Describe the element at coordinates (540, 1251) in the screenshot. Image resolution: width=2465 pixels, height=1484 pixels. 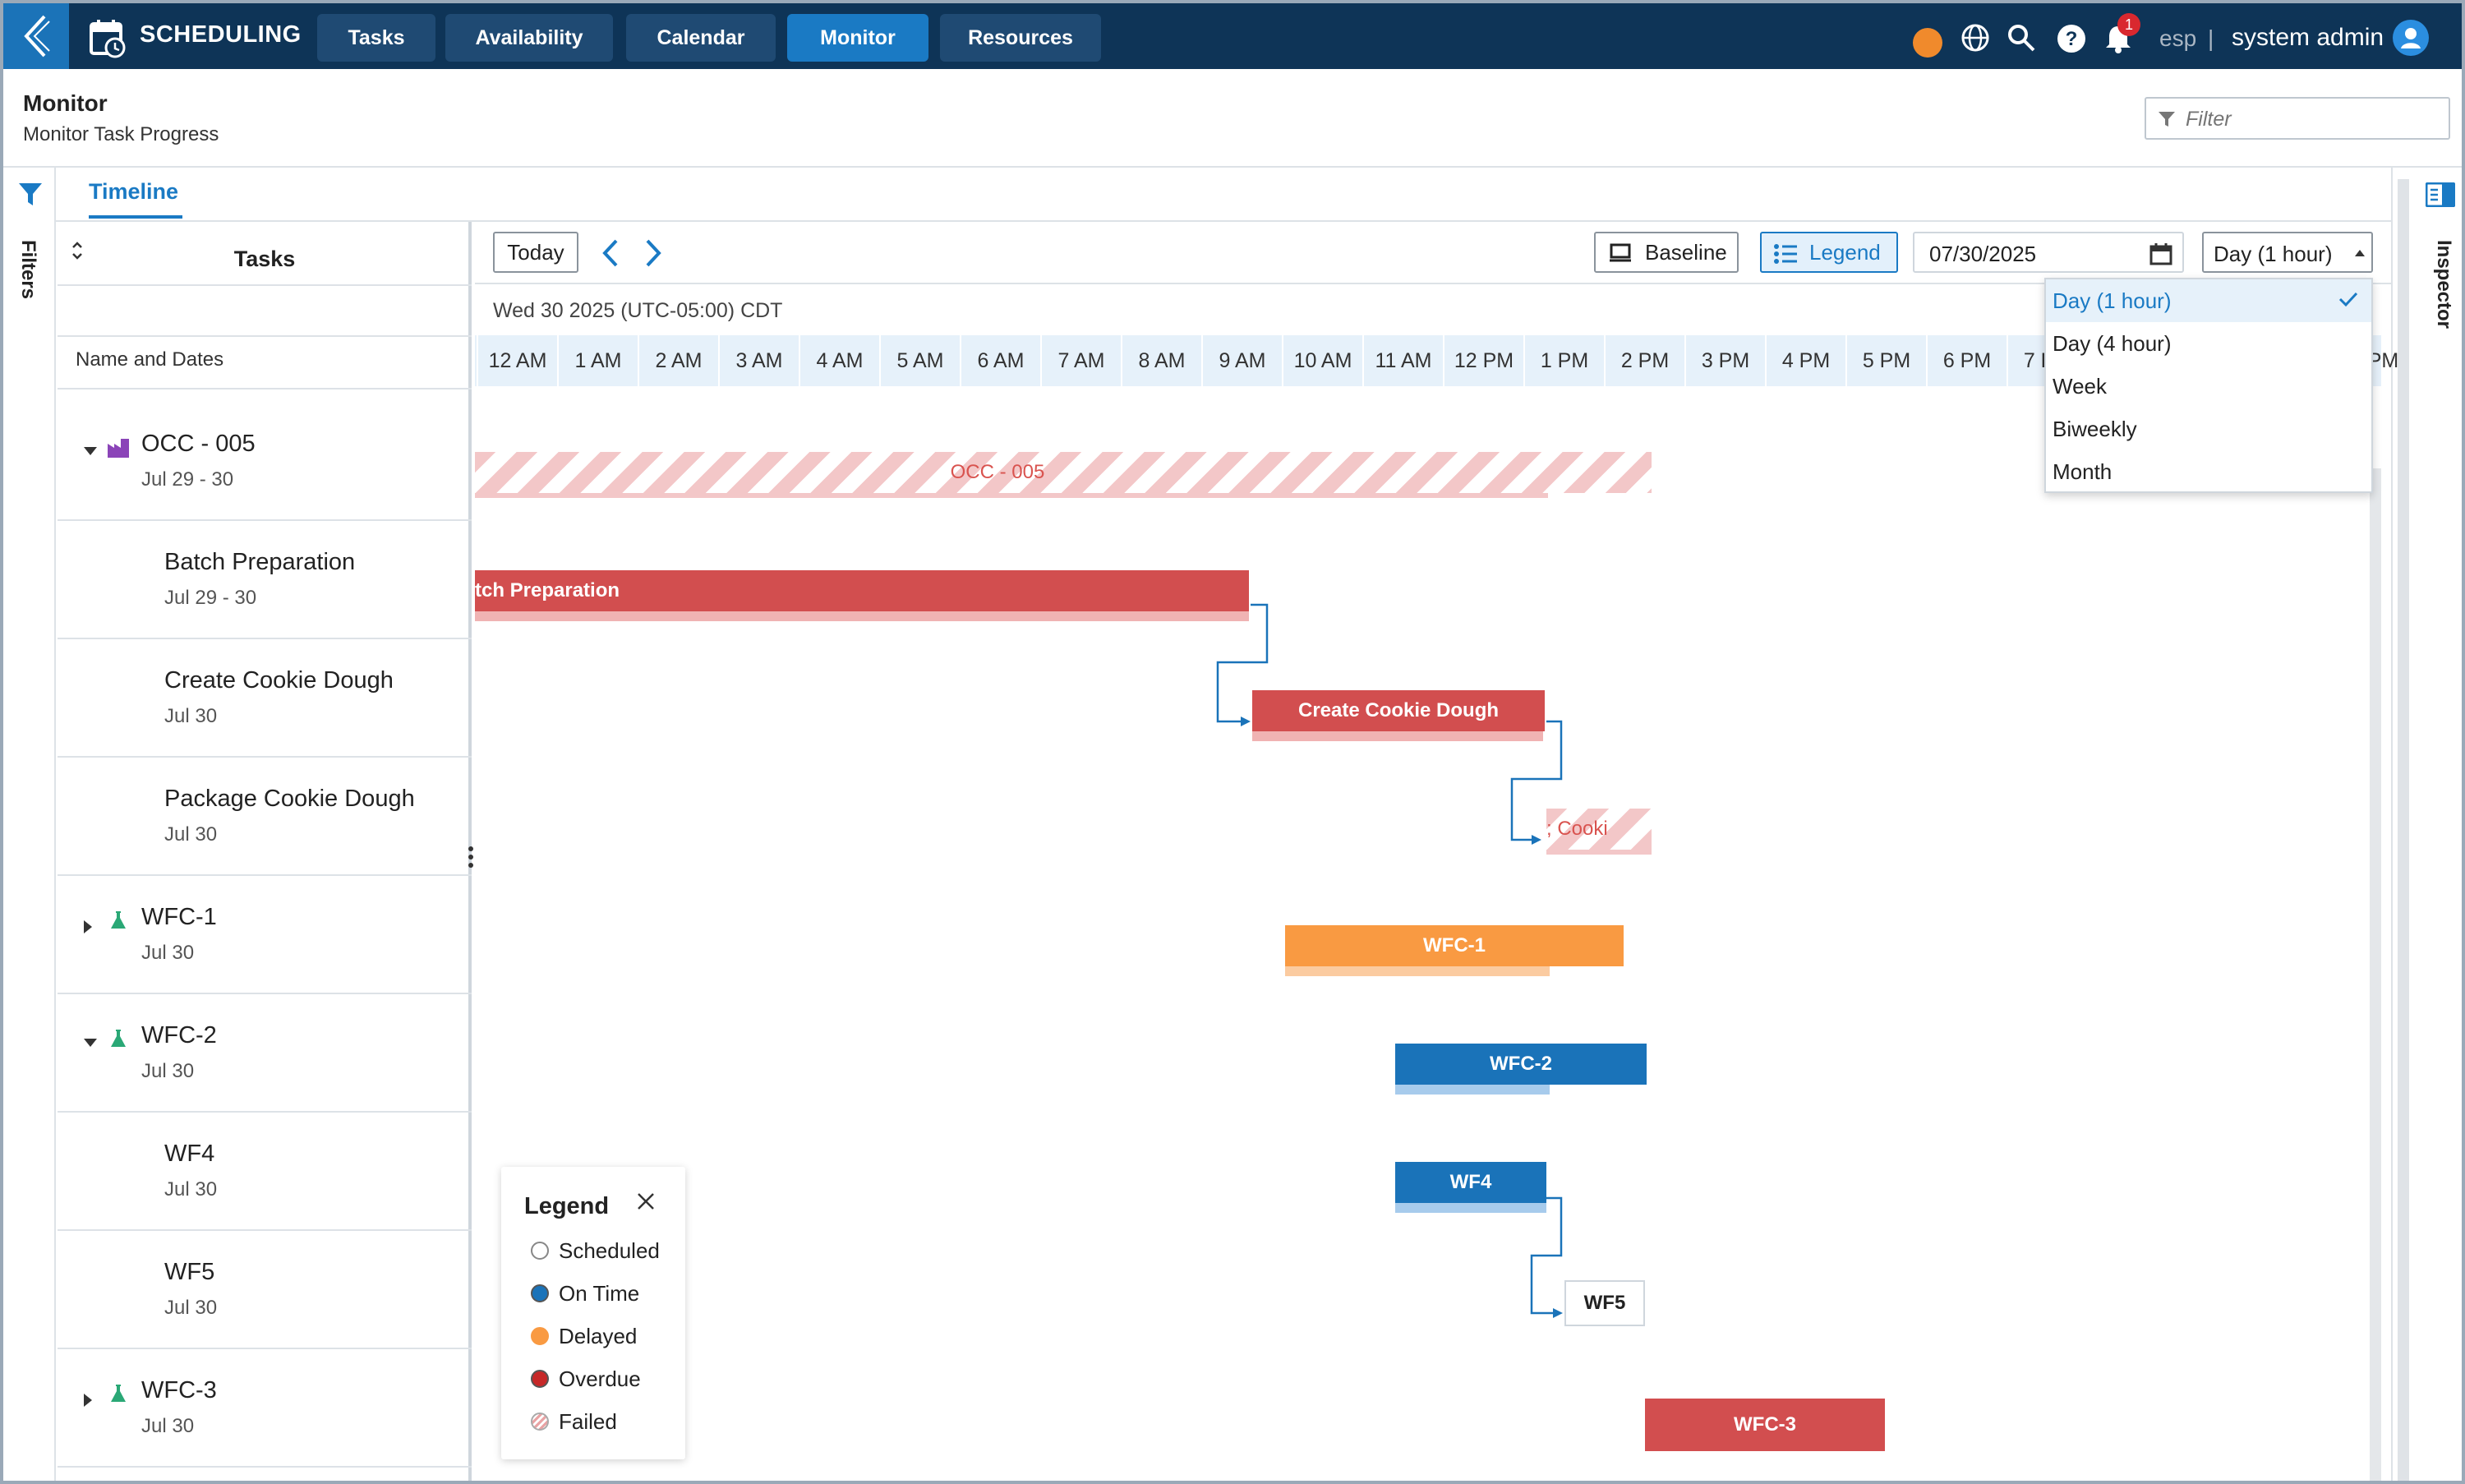
I see `status-dot-scheduled` at that location.